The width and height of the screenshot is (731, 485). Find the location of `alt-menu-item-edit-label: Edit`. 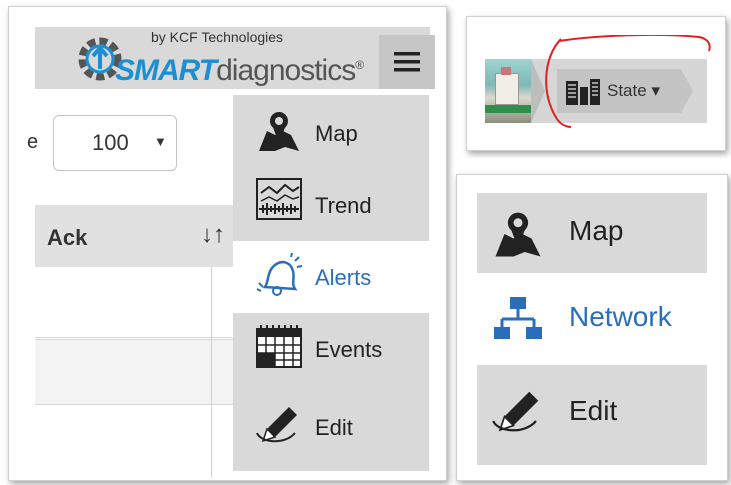

alt-menu-item-edit-label: Edit is located at coordinates (593, 410).